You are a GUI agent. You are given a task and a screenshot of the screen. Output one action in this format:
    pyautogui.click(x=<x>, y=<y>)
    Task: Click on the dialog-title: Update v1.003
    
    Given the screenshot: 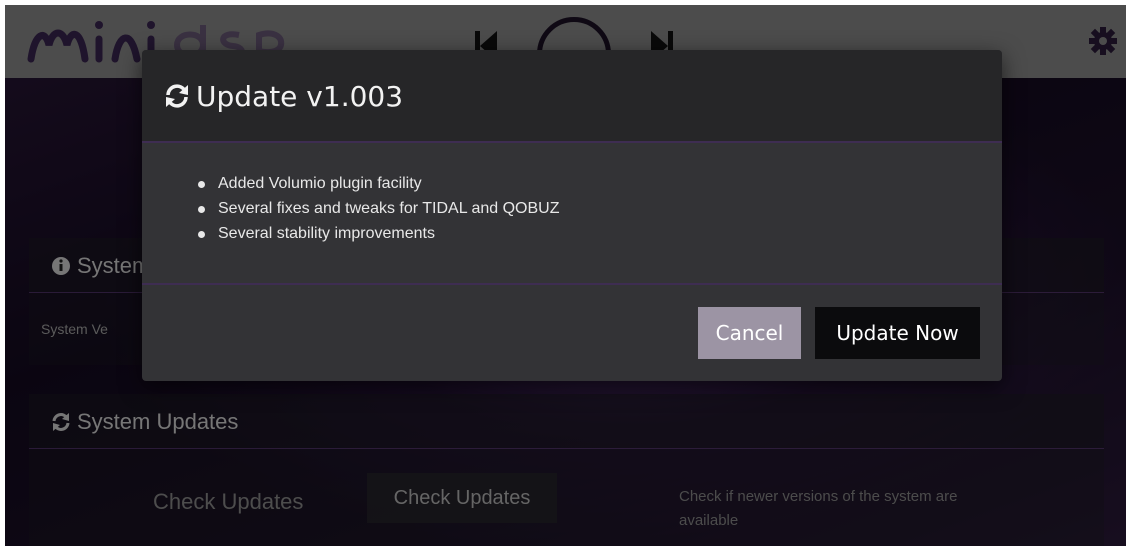 What is the action you would take?
    pyautogui.click(x=283, y=96)
    